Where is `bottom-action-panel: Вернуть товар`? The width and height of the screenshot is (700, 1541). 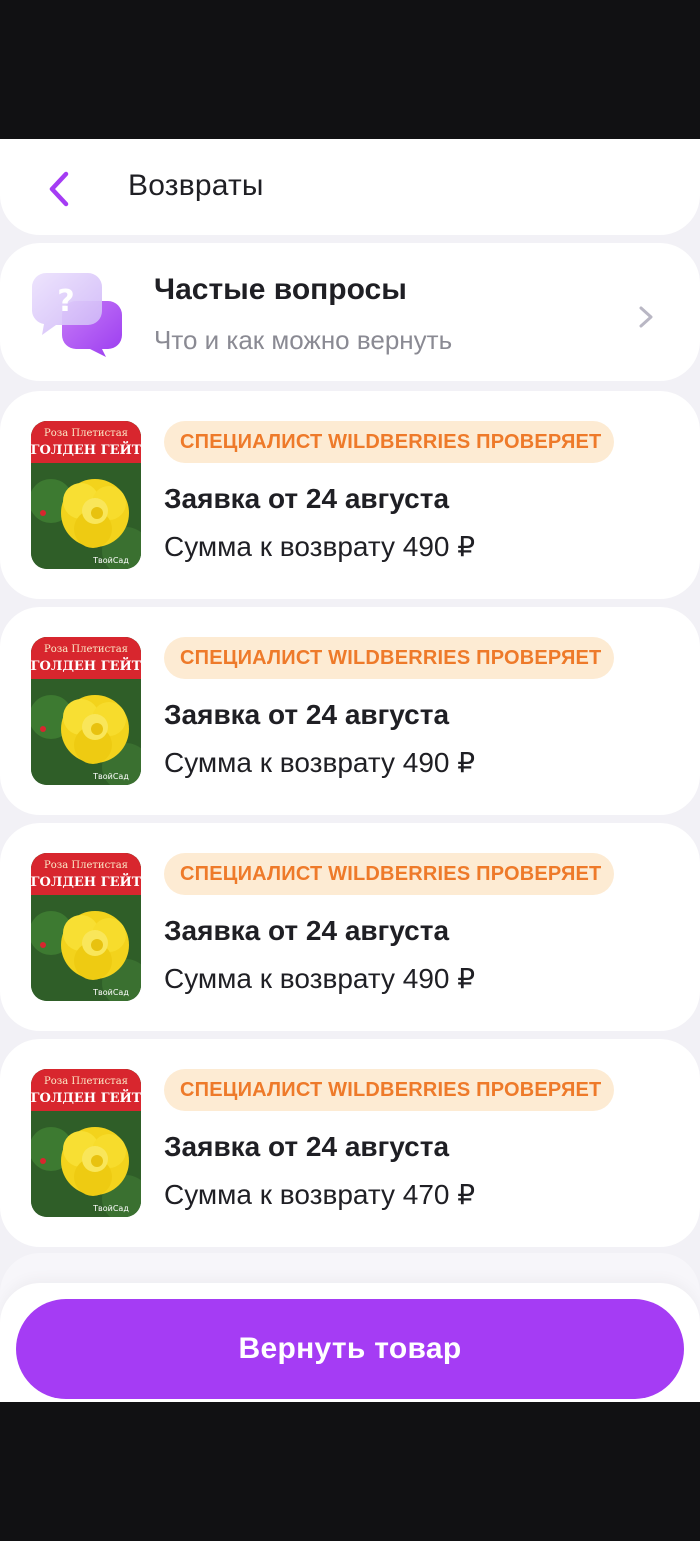 bottom-action-panel: Вернуть товар is located at coordinates (350, 1342).